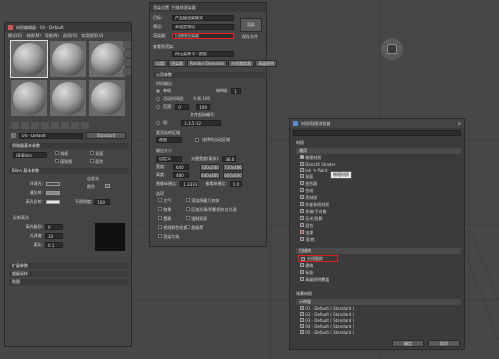 The height and width of the screenshot is (359, 499). What do you see at coordinates (377, 133) in the screenshot?
I see `browser-search-input` at bounding box center [377, 133].